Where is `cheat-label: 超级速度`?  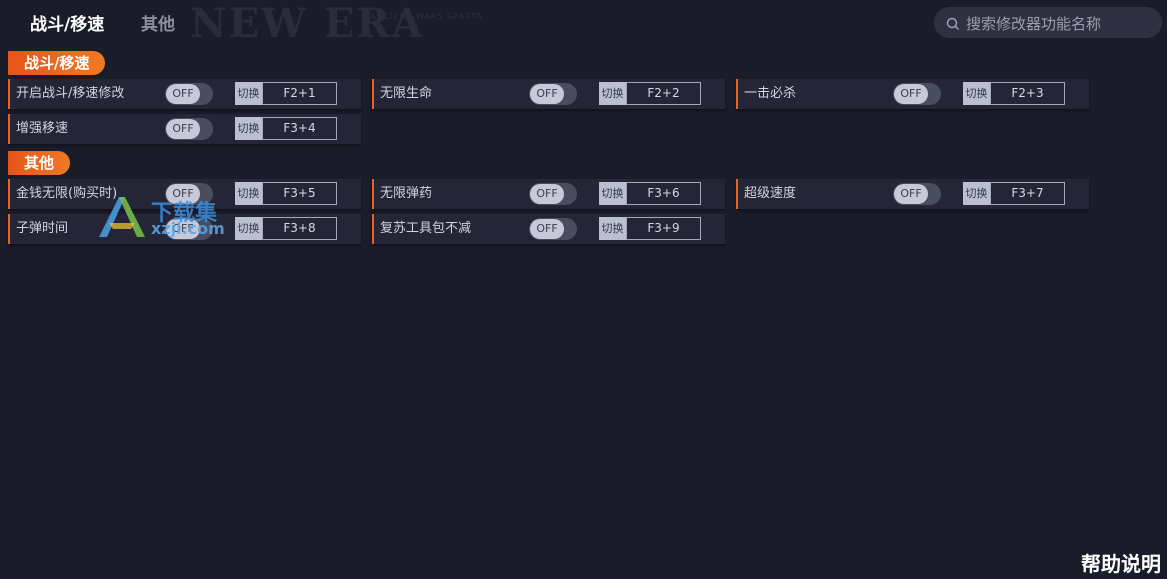
cheat-label: 超级速度 is located at coordinates (770, 193).